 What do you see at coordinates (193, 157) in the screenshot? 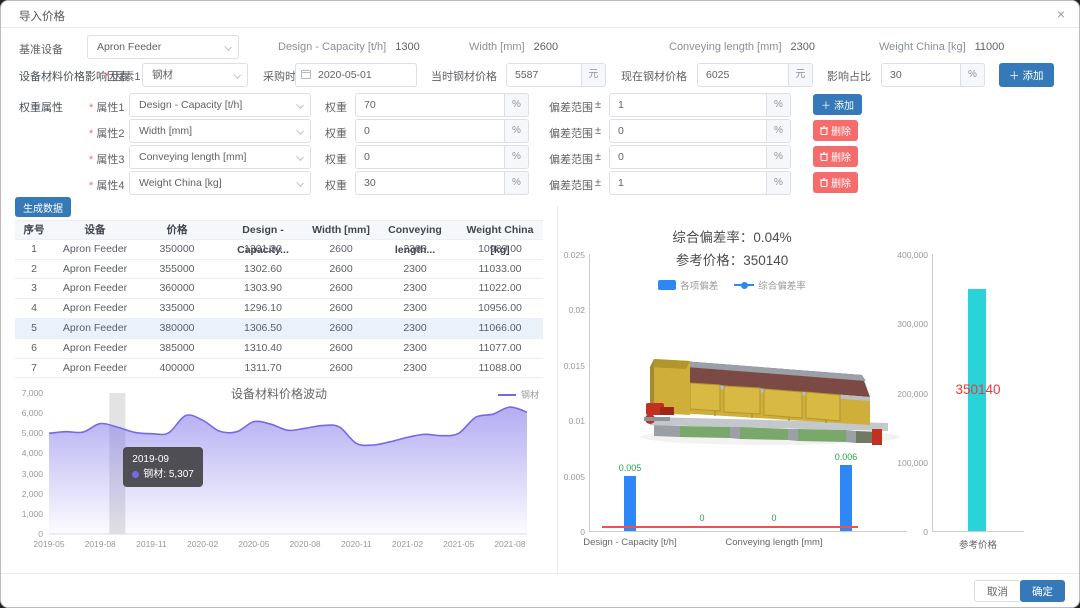
I see `attr-select-value: Conveying length [mm]` at bounding box center [193, 157].